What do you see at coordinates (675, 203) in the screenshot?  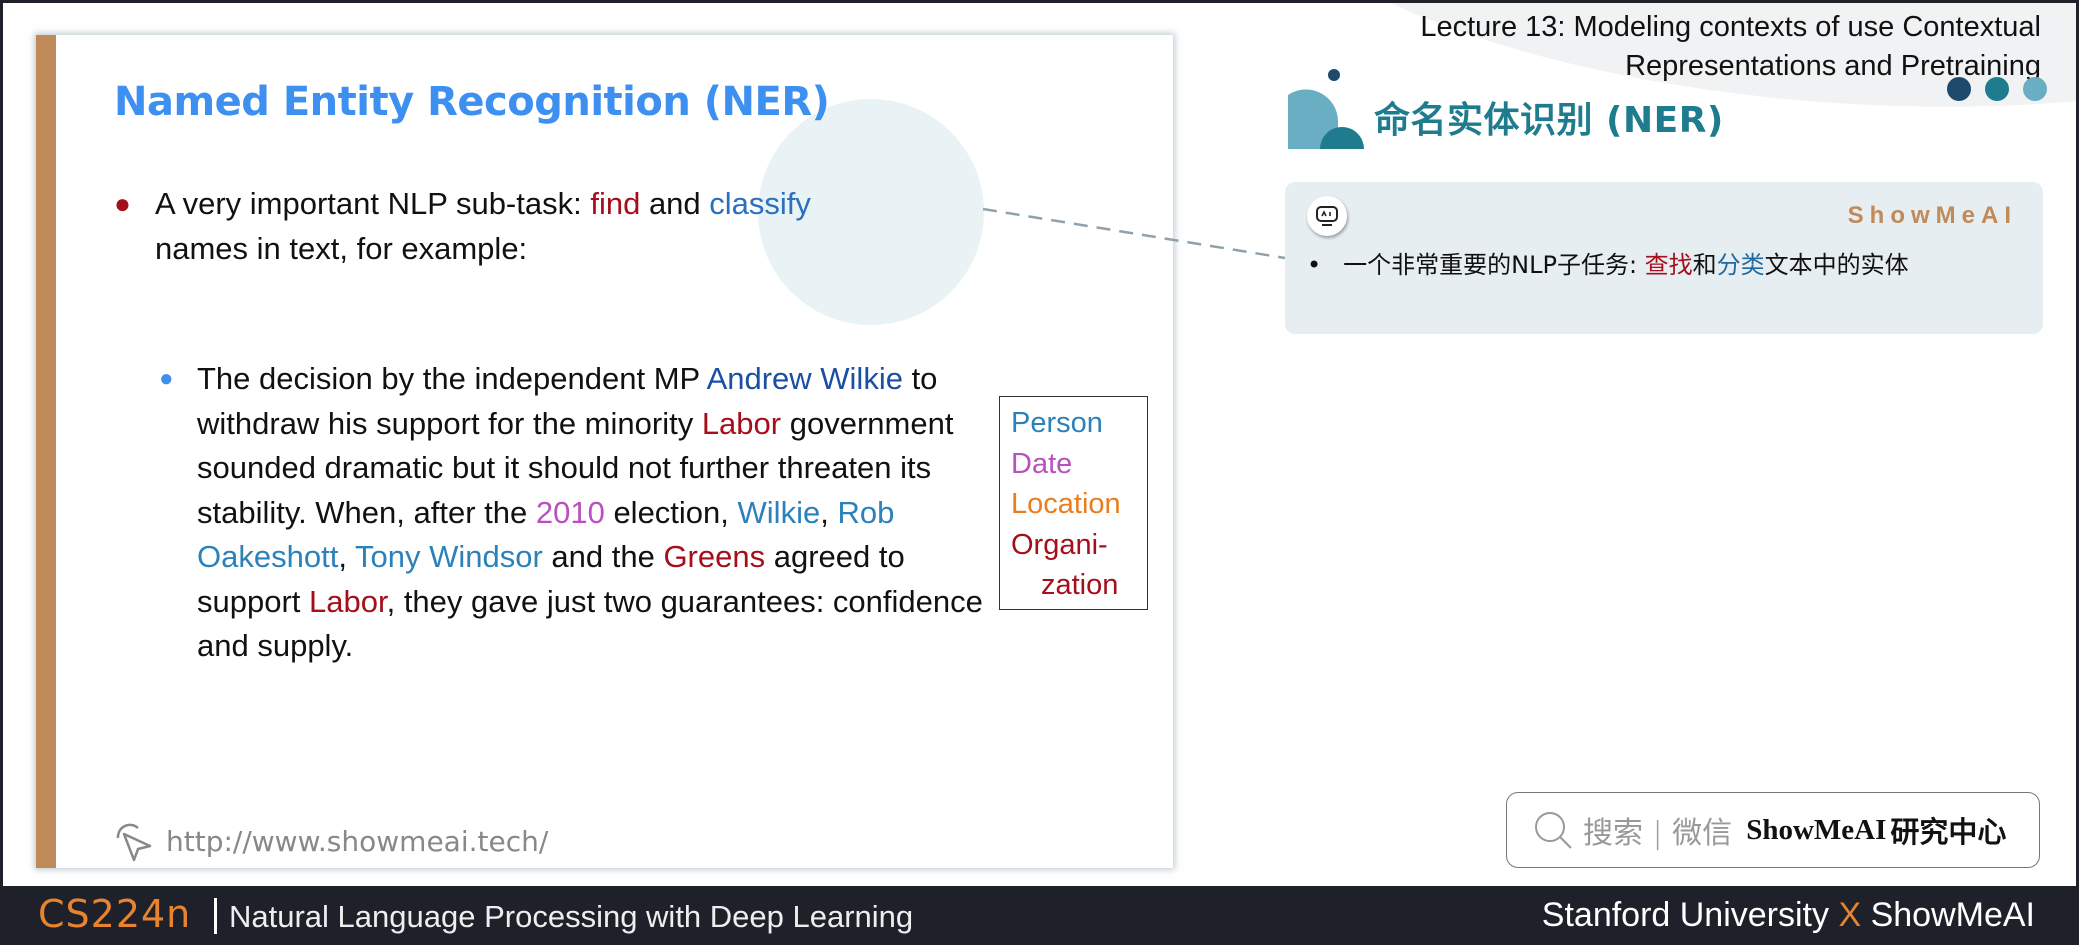 I see `bullet-text: and` at bounding box center [675, 203].